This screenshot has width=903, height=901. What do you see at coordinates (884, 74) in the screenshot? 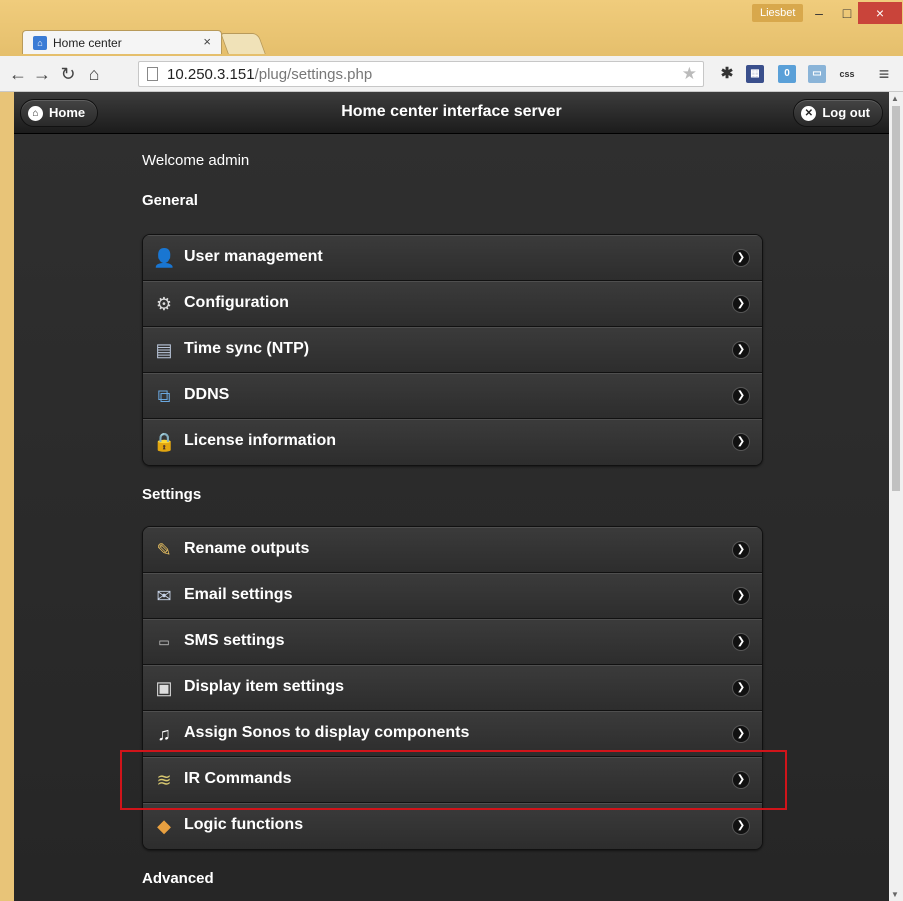
I see `menu-icon: ≡` at bounding box center [884, 74].